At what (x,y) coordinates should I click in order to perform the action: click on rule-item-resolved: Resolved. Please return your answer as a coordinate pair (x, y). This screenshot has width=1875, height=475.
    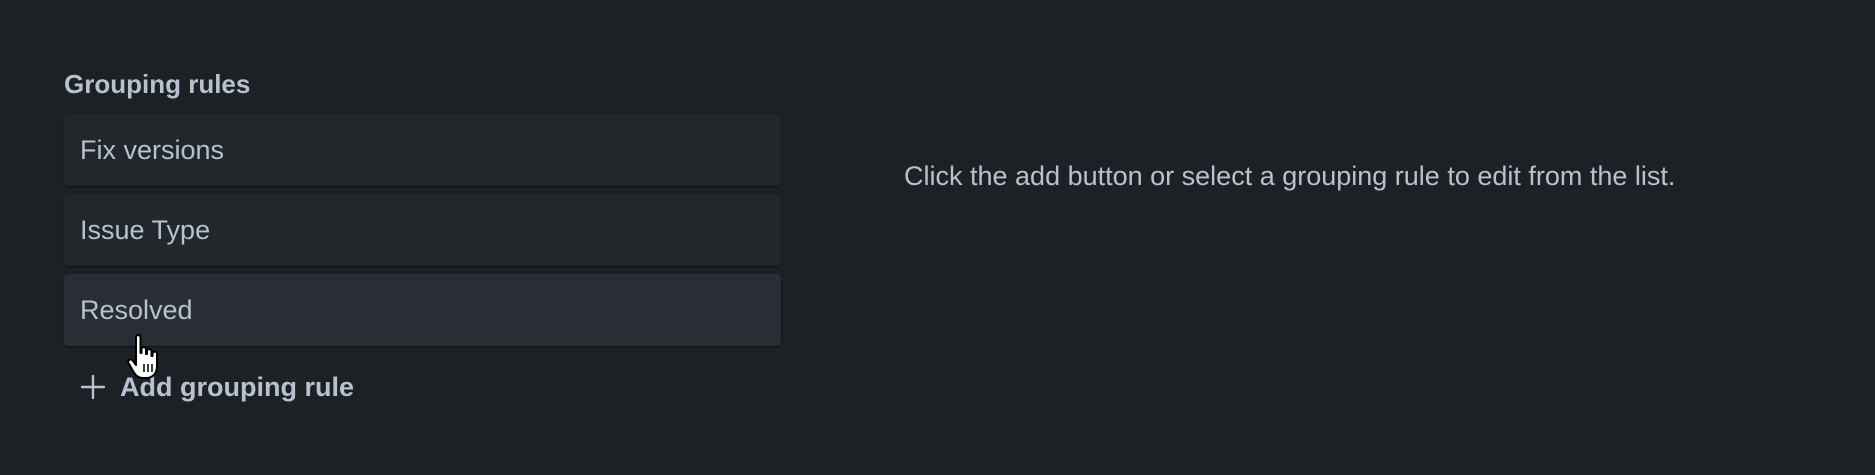
    Looking at the image, I should click on (422, 310).